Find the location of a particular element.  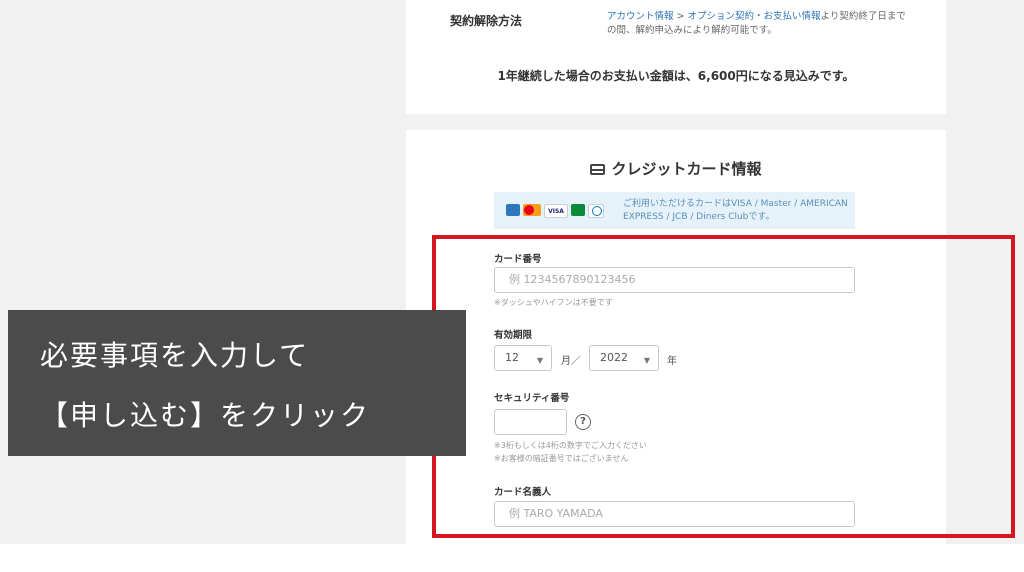

instruction-line-1: 必要事項を入力して is located at coordinates (175, 355).